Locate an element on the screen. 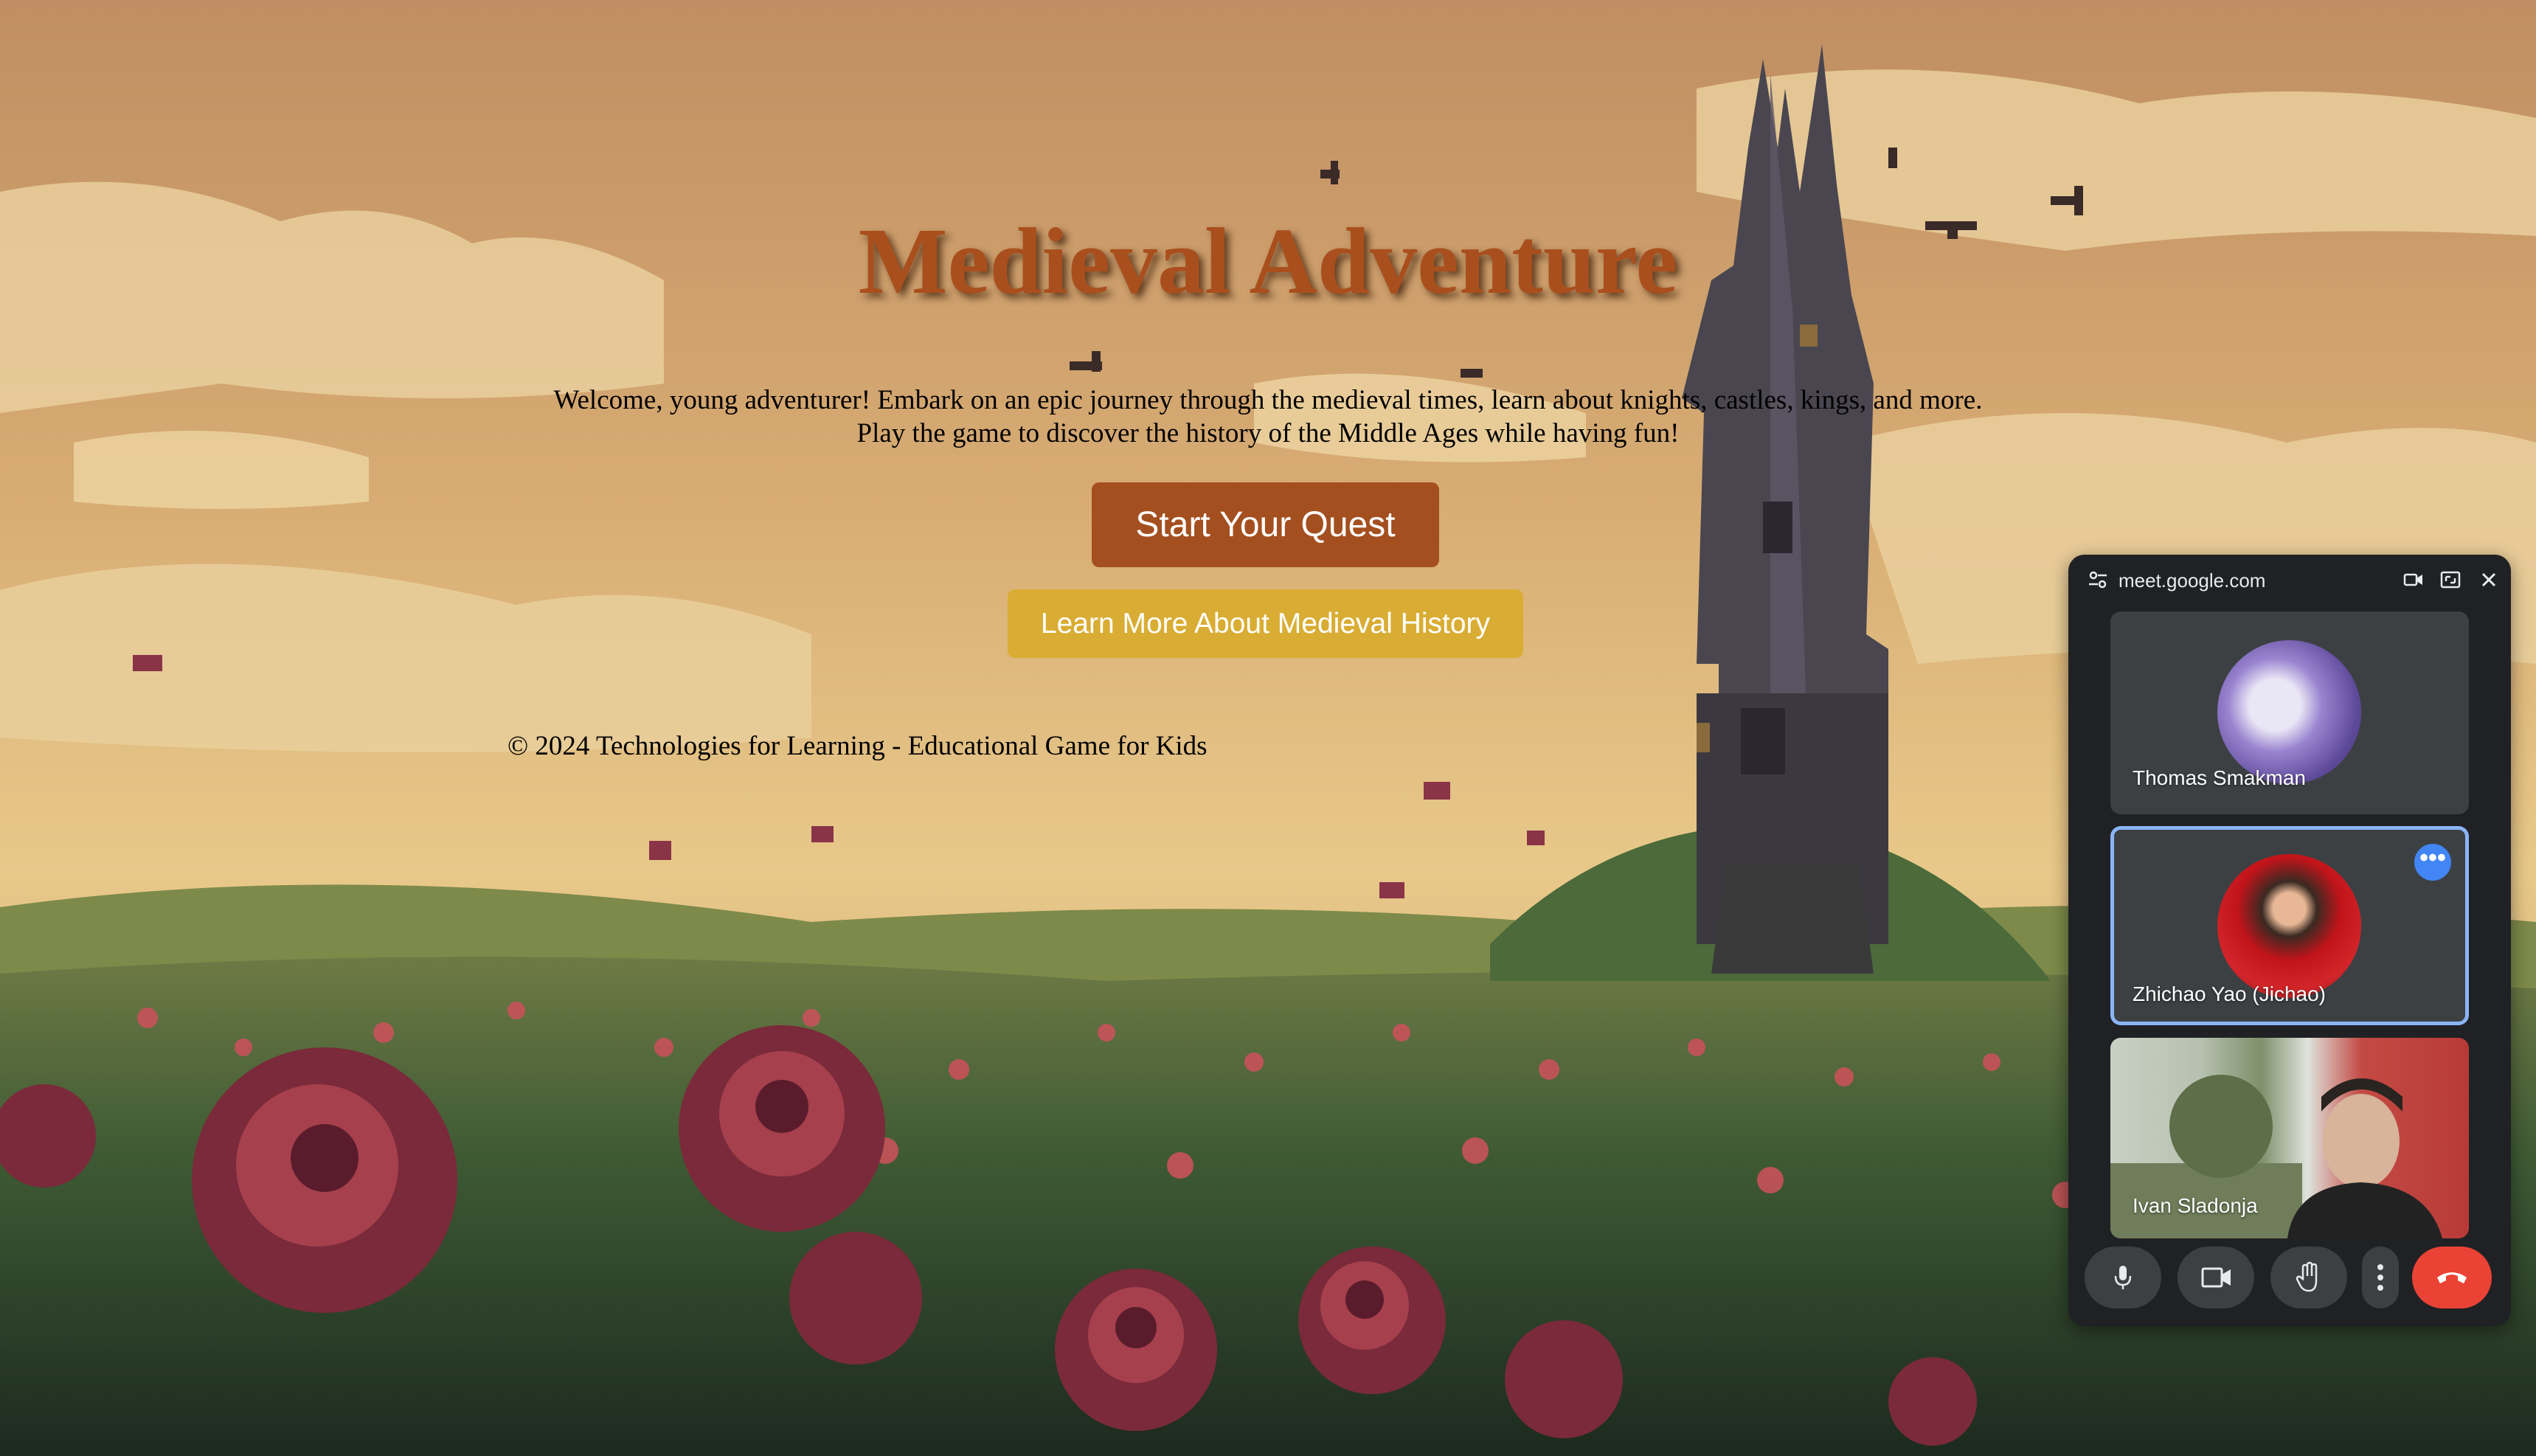  raise-hand-button is located at coordinates (2308, 1277).